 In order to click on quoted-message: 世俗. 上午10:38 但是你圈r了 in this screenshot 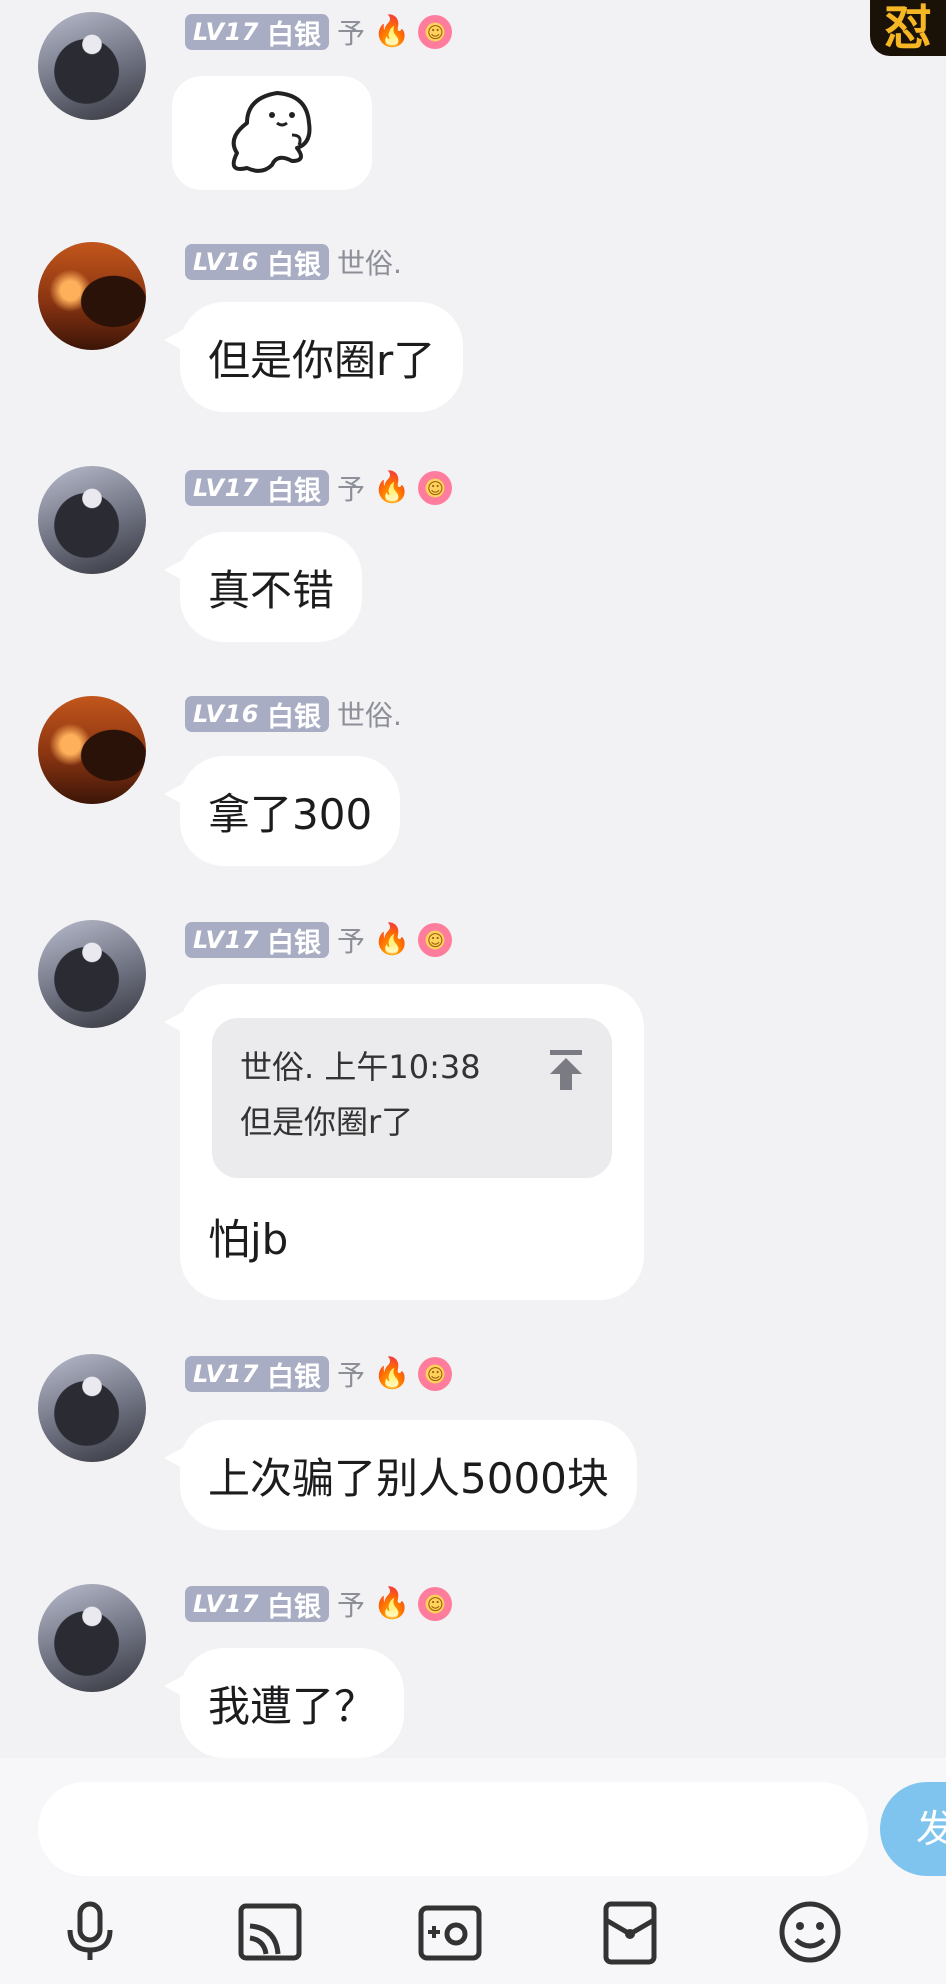, I will do `click(412, 1098)`.